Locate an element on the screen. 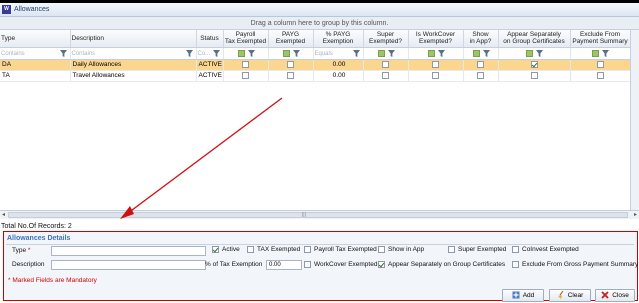 The image size is (639, 303). scroll-right-icon: ▸ is located at coordinates (635, 214).